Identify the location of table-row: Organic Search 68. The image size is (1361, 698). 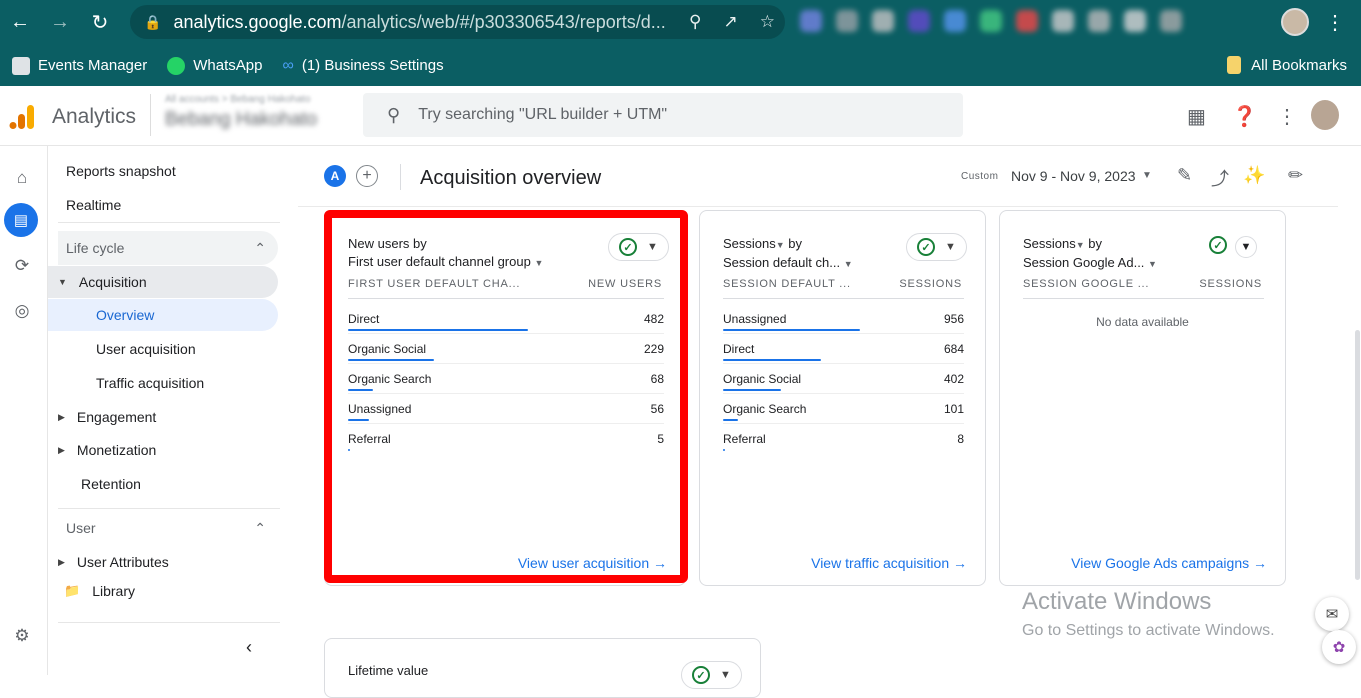
(506, 379).